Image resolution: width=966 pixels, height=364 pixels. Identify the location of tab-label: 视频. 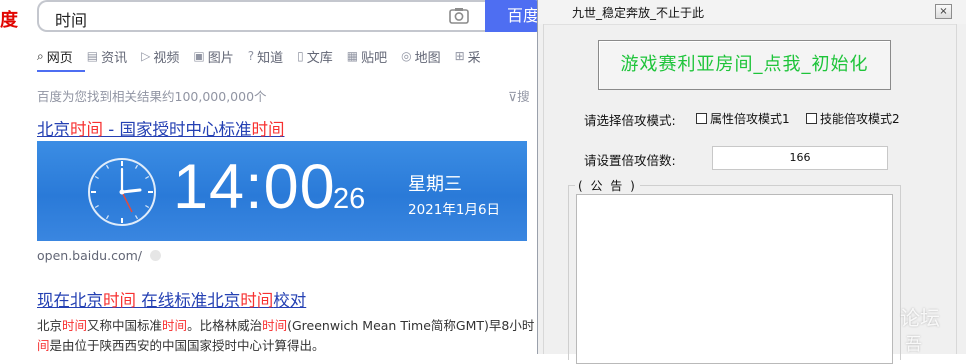
(166, 58).